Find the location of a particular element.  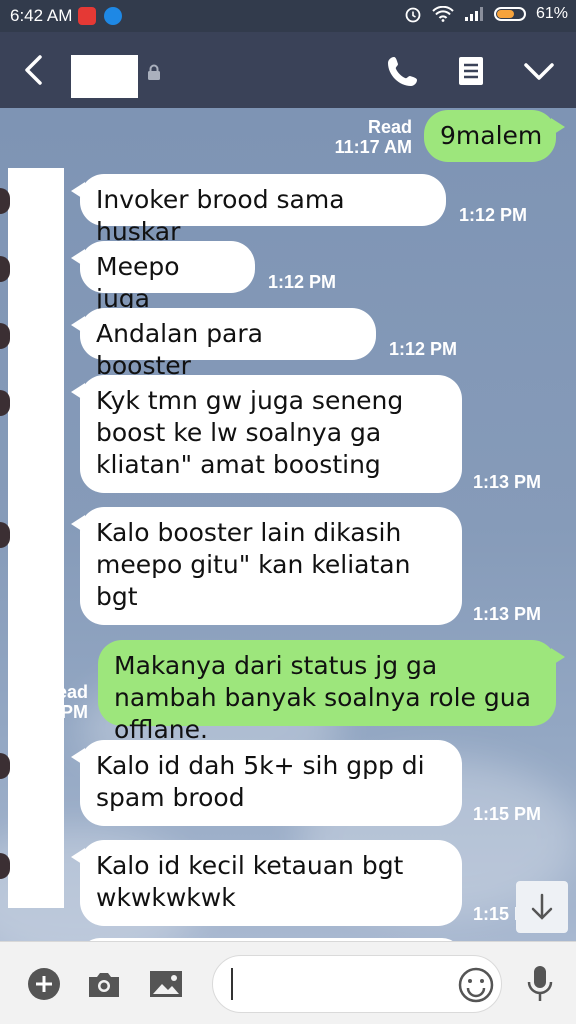

phone-icon is located at coordinates (402, 71).